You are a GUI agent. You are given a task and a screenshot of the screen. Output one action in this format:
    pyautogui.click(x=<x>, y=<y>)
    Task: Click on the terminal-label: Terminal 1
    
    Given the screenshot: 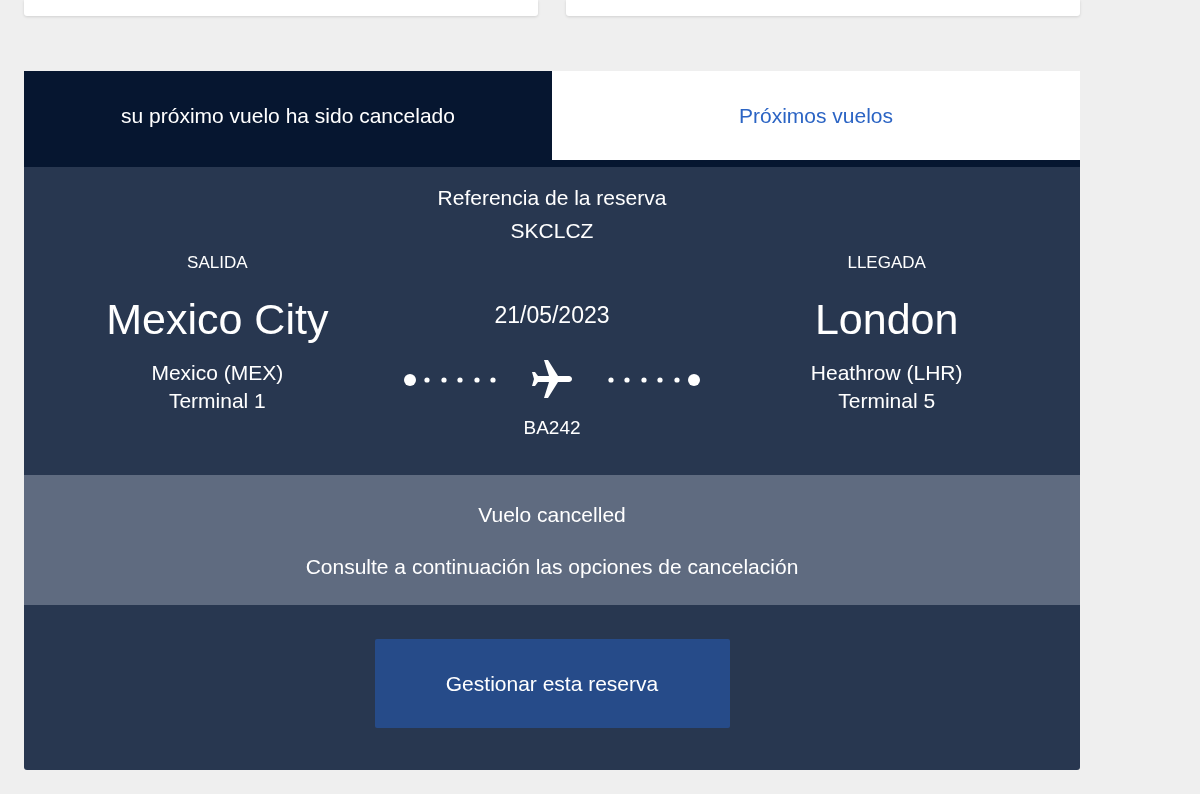 What is the action you would take?
    pyautogui.click(x=217, y=401)
    